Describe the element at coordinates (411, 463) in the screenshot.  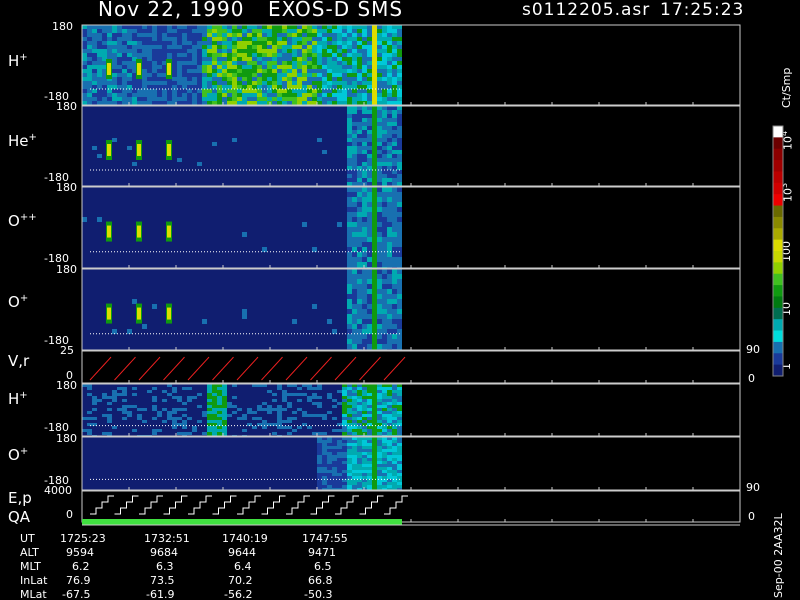
I see `panel-ol` at that location.